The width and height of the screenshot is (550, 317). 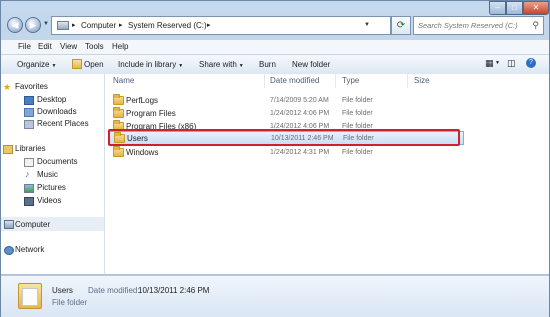 I want to click on preview-pane-icon: ◫, so click(x=511, y=63).